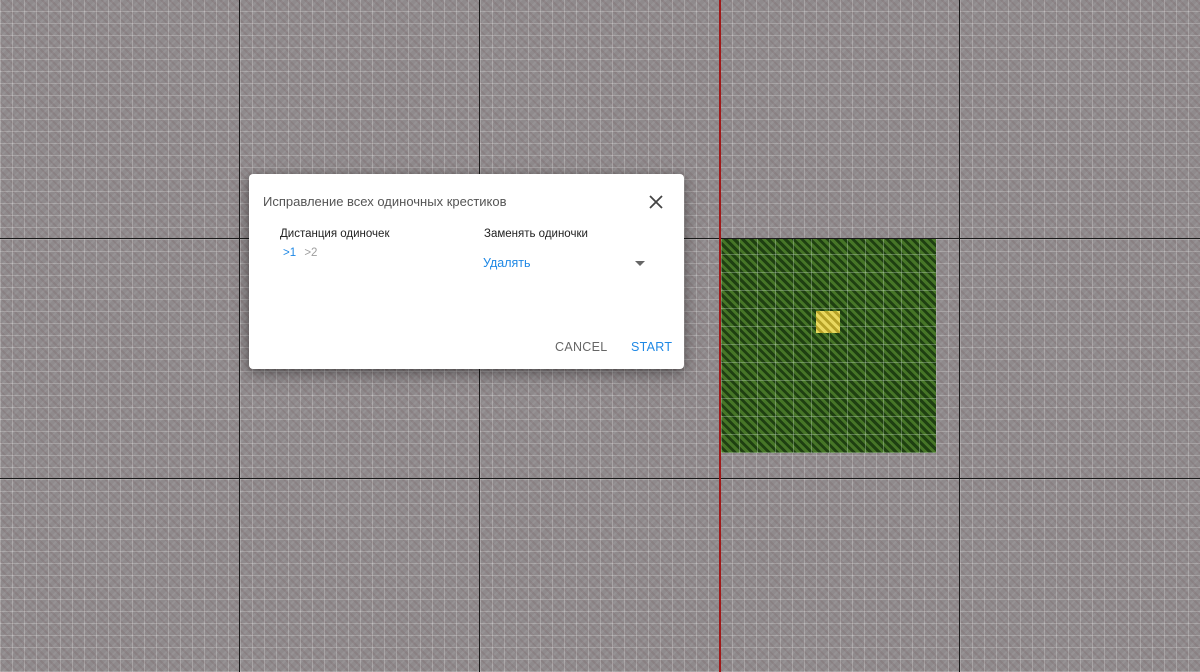 Image resolution: width=1200 pixels, height=672 pixels. What do you see at coordinates (302, 253) in the screenshot?
I see `distance-options: >1 >2` at bounding box center [302, 253].